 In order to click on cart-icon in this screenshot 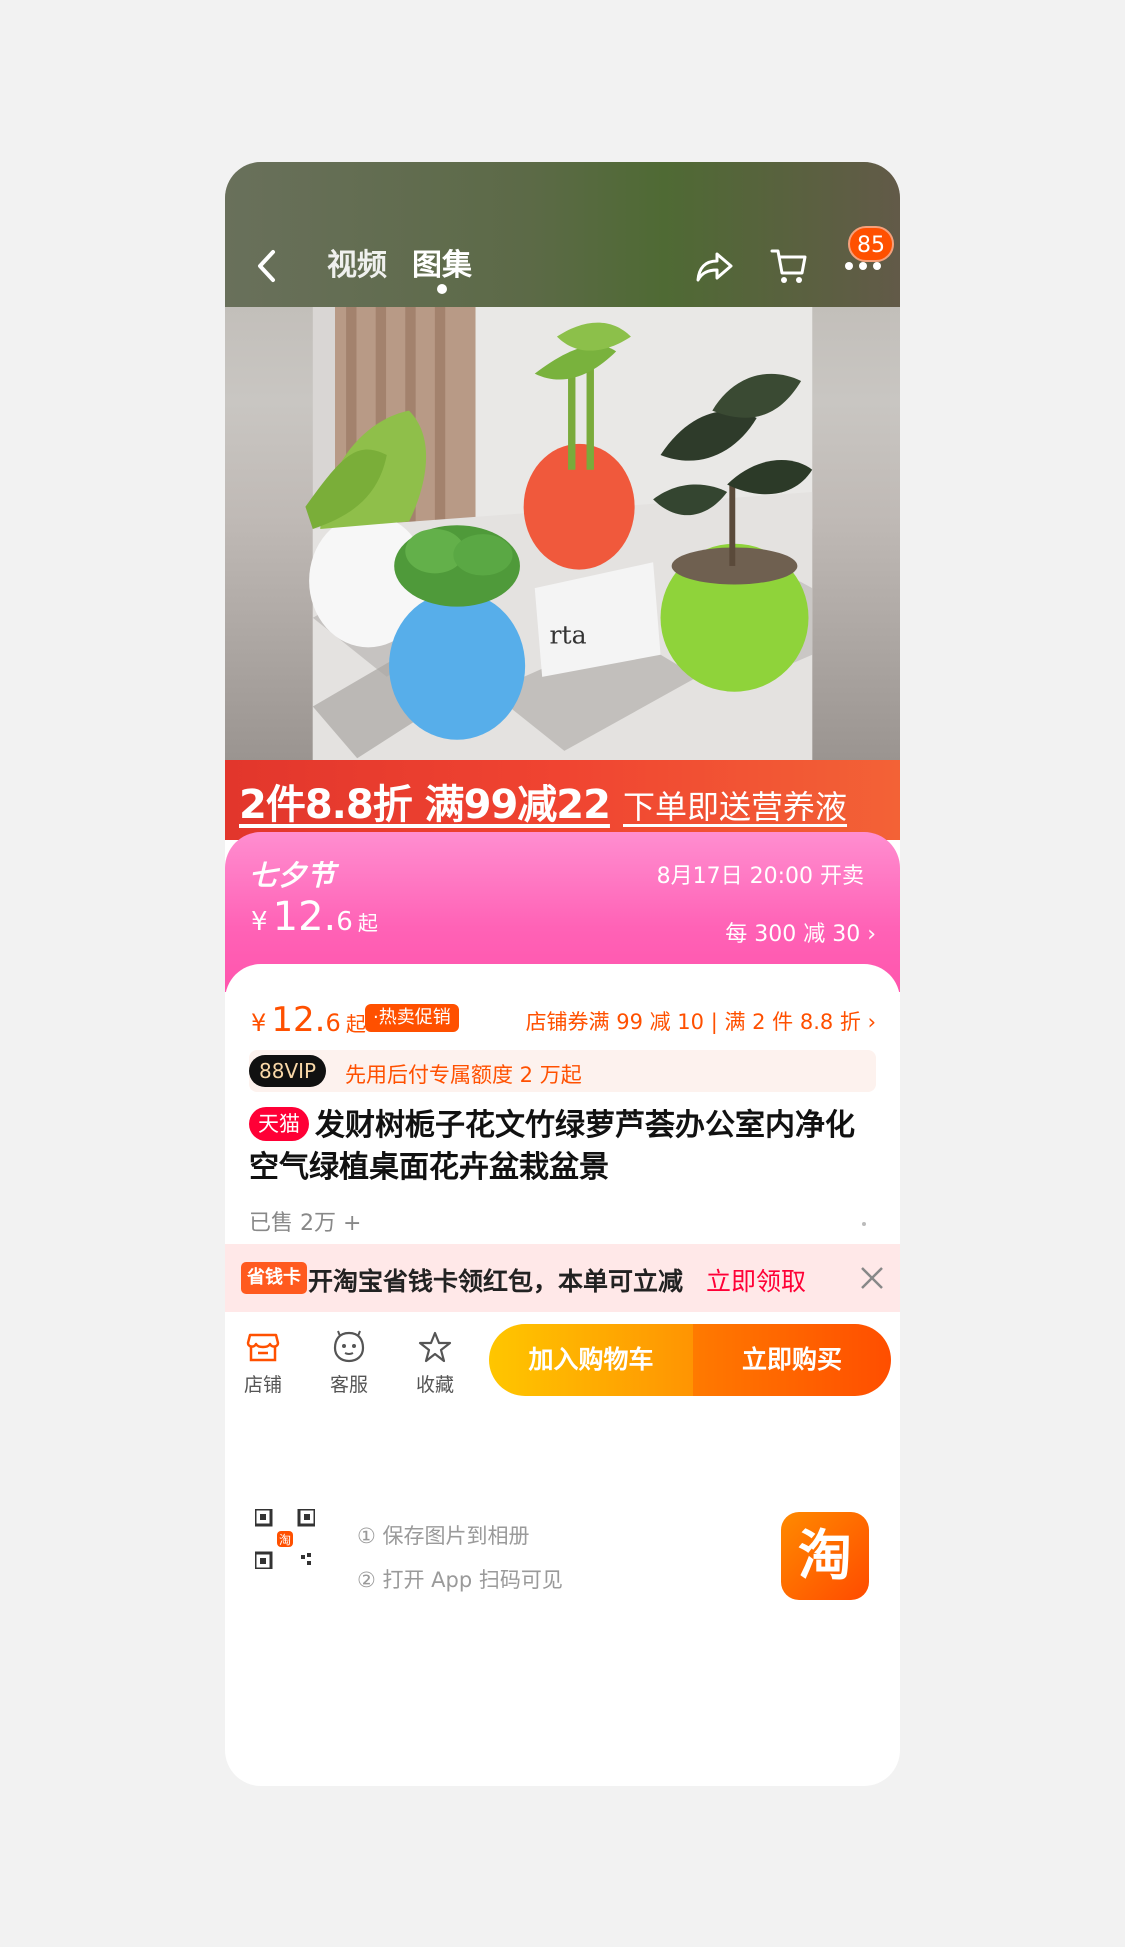, I will do `click(788, 266)`.